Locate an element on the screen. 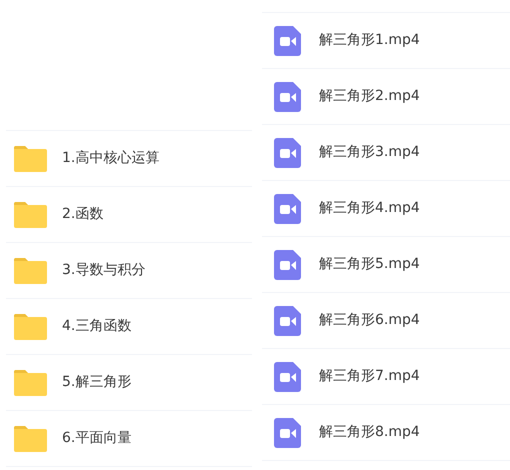 This screenshot has width=510, height=470. file-name: 解三角形3.mp4 is located at coordinates (369, 152).